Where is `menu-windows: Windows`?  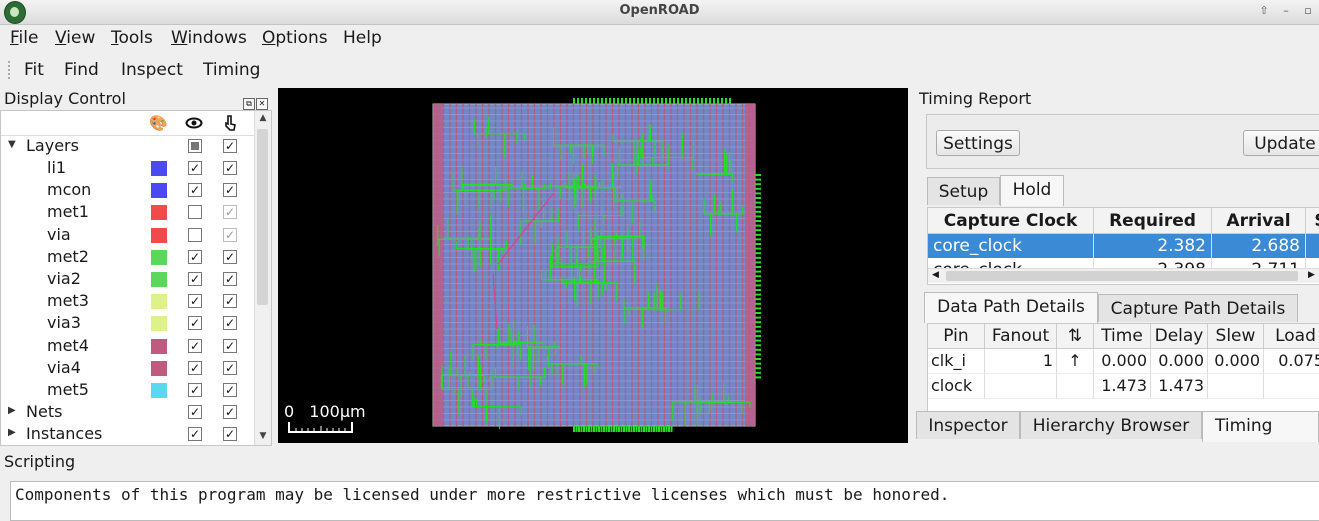
menu-windows: Windows is located at coordinates (209, 38).